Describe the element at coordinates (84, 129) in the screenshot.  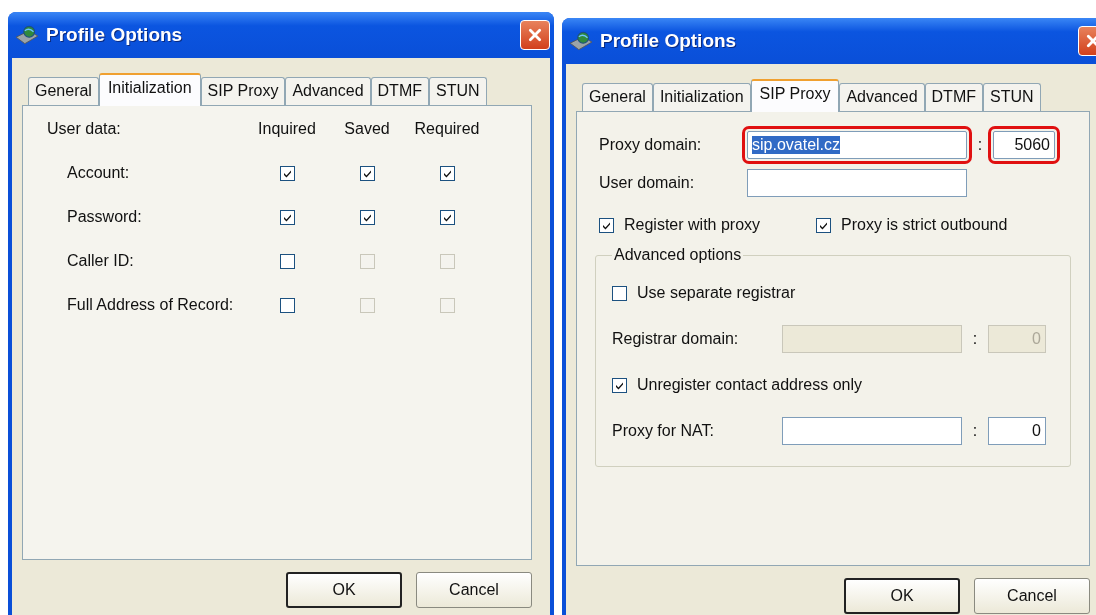
I see `section-label: User data:` at that location.